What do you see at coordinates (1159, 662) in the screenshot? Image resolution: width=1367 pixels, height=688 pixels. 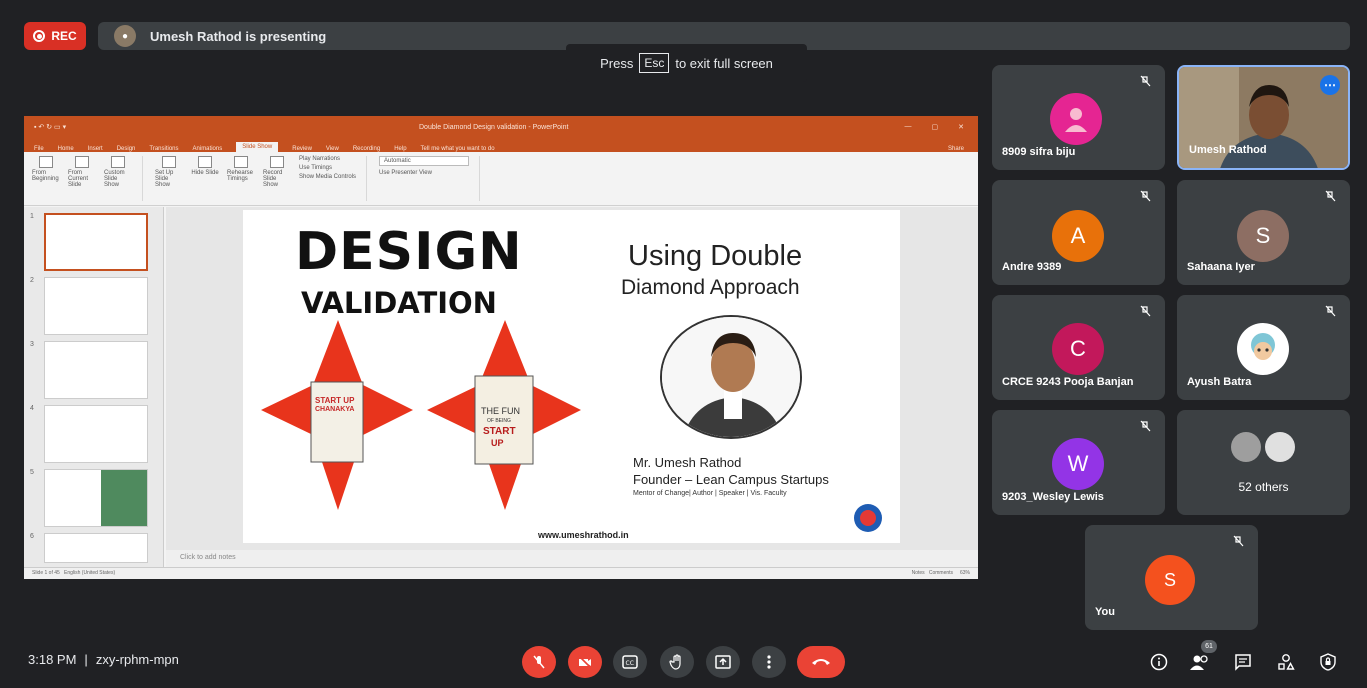 I see `meeting-details-button` at bounding box center [1159, 662].